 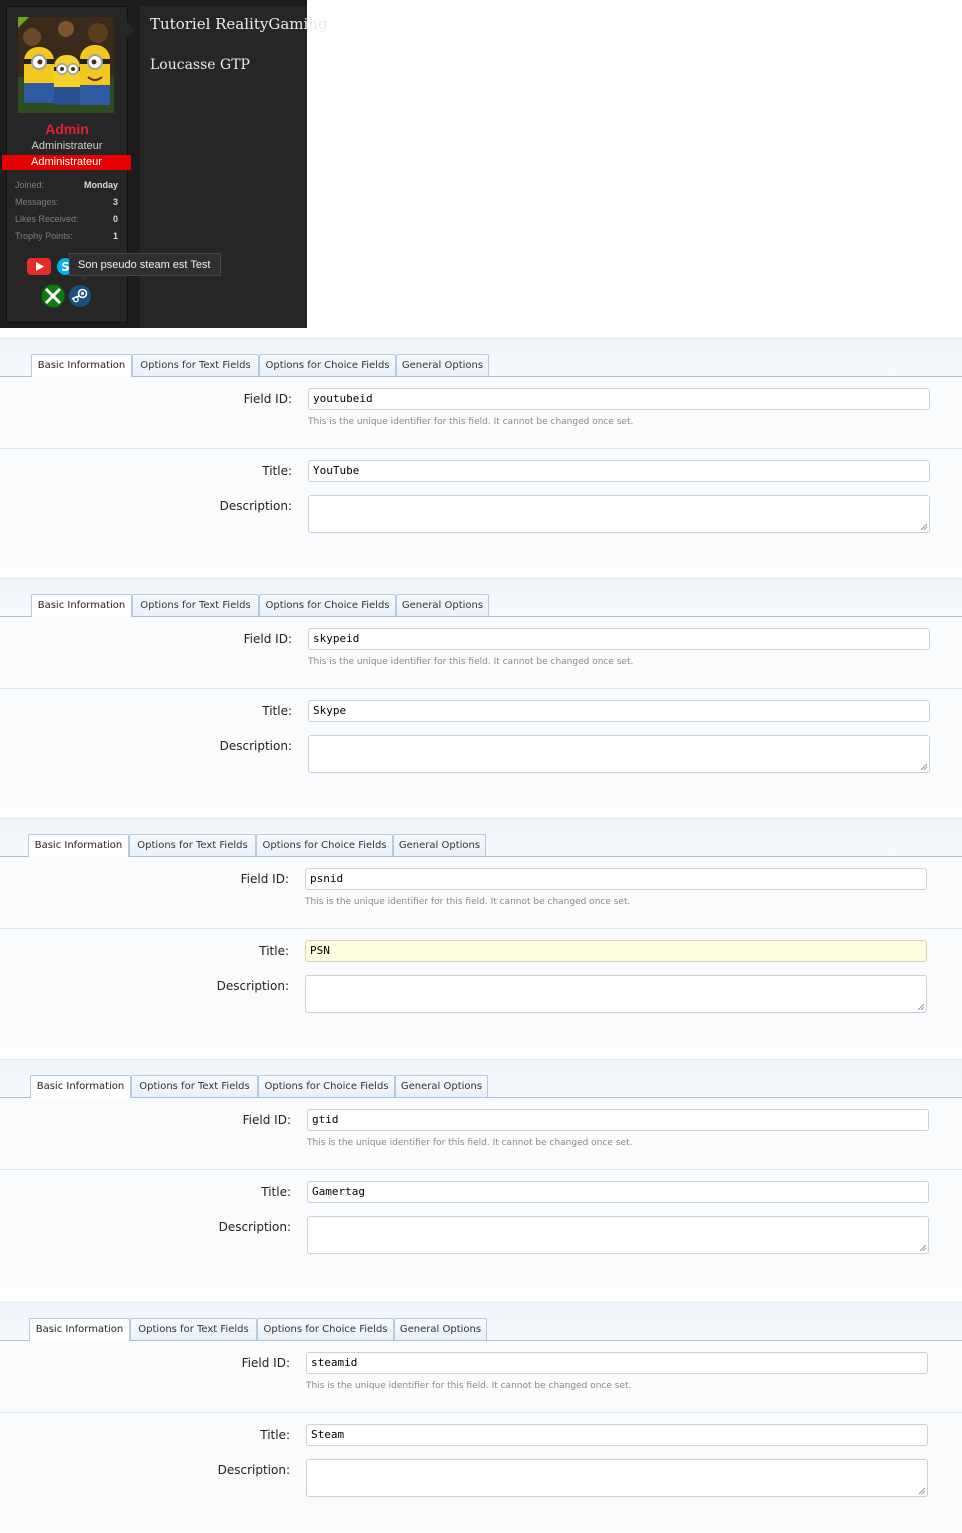 What do you see at coordinates (616, 951) in the screenshot?
I see `title-input: PSN` at bounding box center [616, 951].